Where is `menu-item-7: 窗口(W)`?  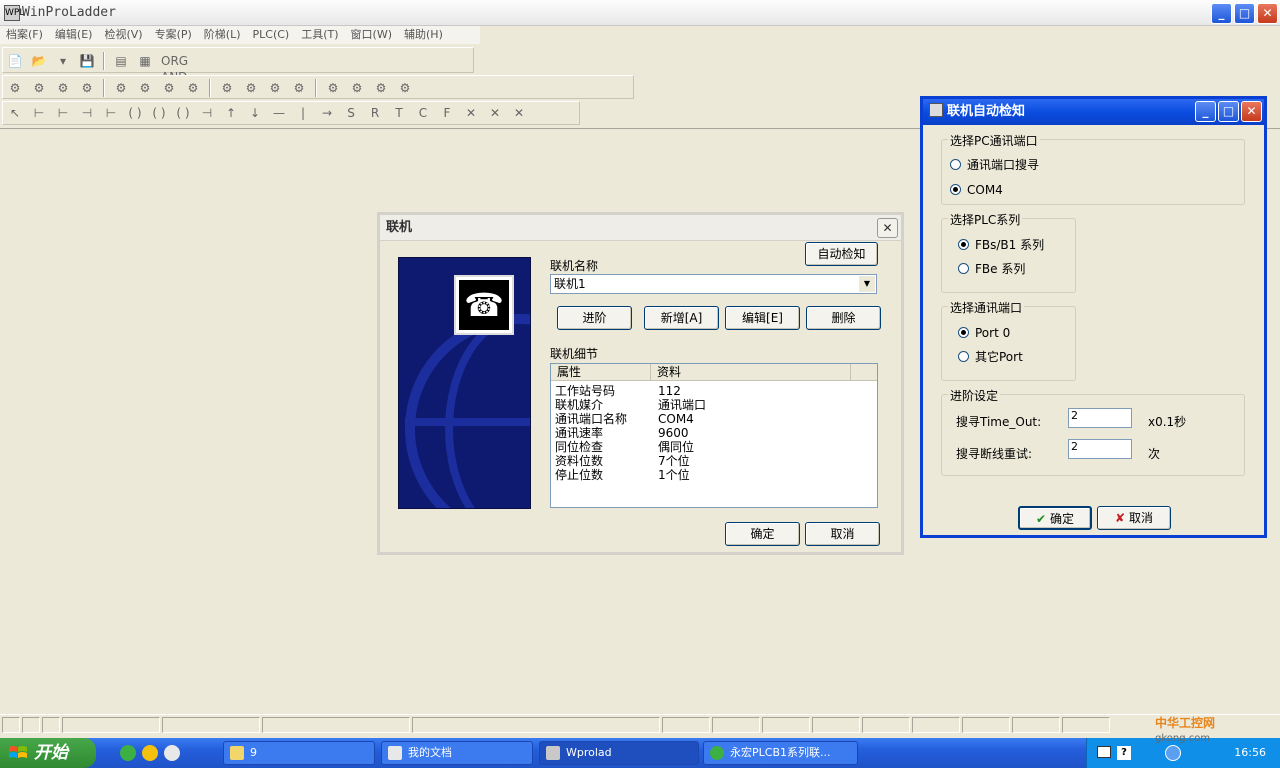 menu-item-7: 窗口(W) is located at coordinates (368, 35).